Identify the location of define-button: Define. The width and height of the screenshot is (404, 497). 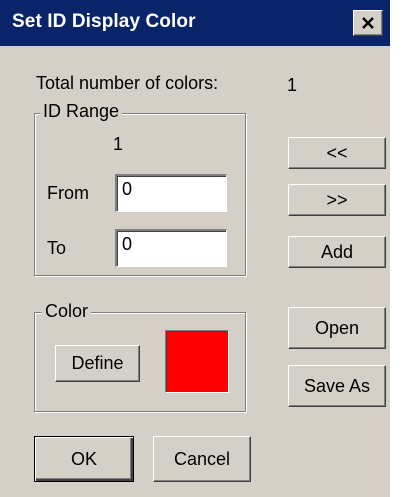
(97, 363).